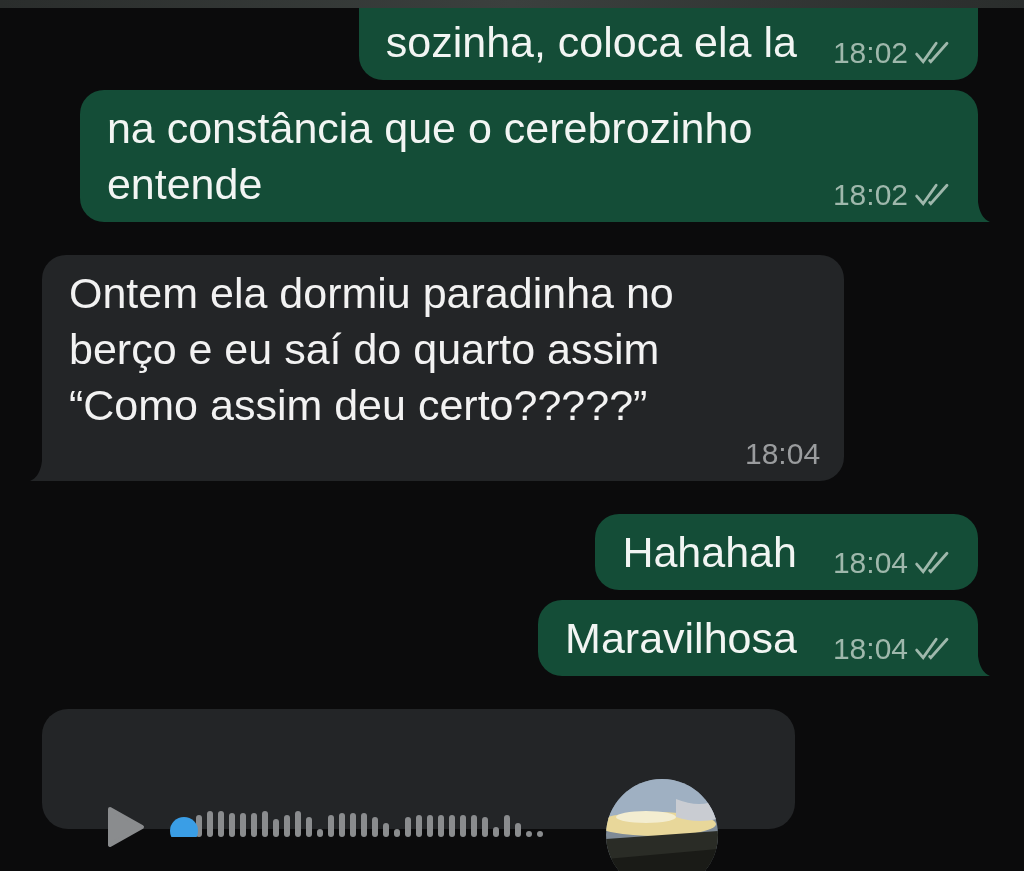  I want to click on message-text: na constância que o cerebrozinho entende, so click(430, 156).